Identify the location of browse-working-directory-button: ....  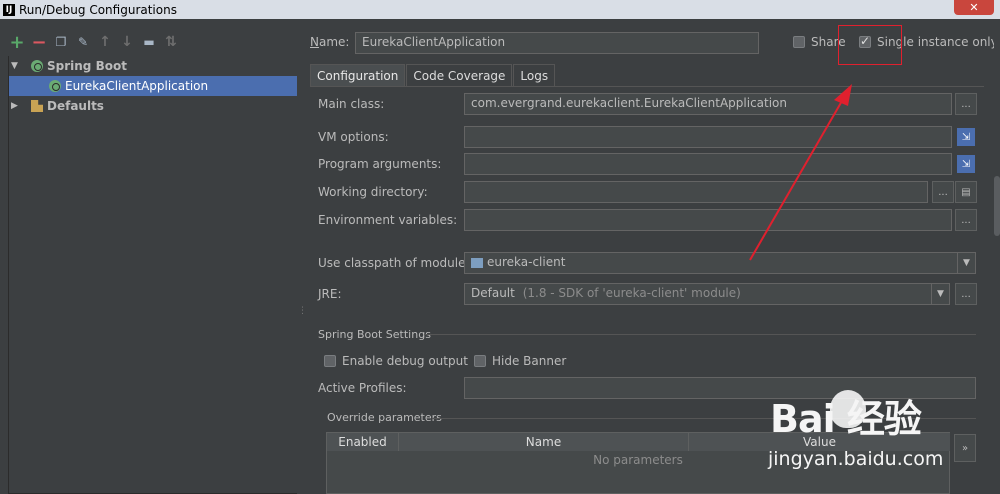
(943, 192).